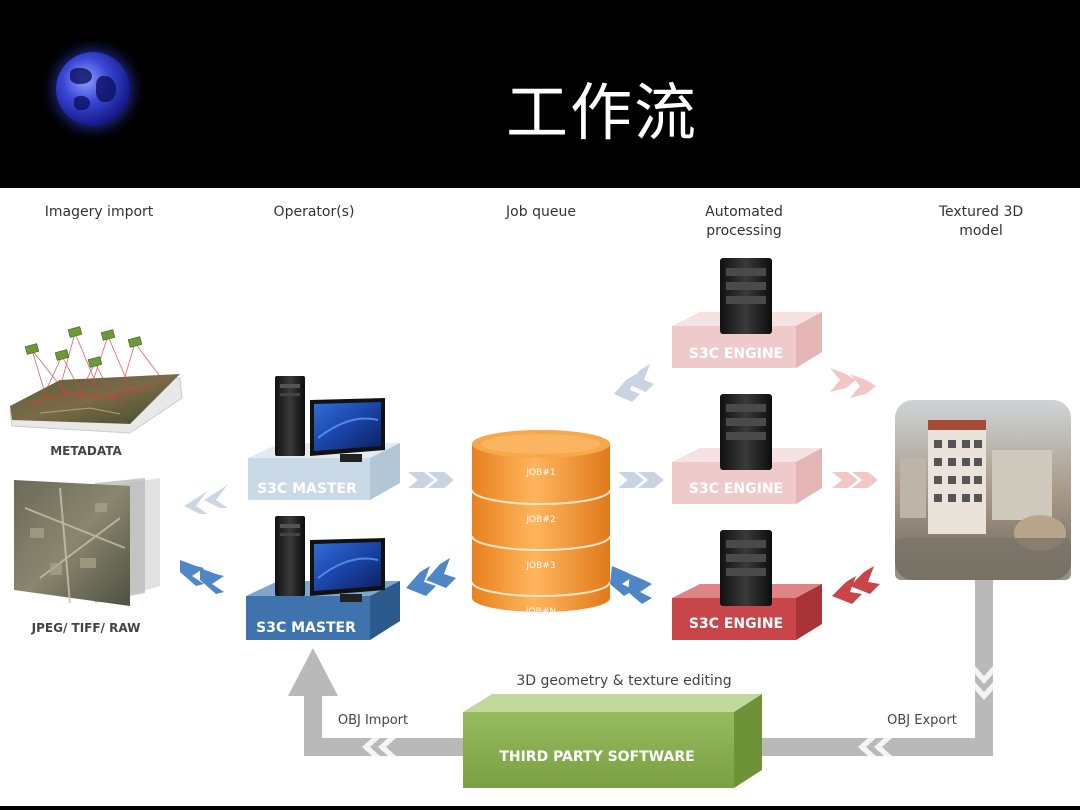 The width and height of the screenshot is (1080, 810). What do you see at coordinates (540, 808) in the screenshot?
I see `bottom-border` at bounding box center [540, 808].